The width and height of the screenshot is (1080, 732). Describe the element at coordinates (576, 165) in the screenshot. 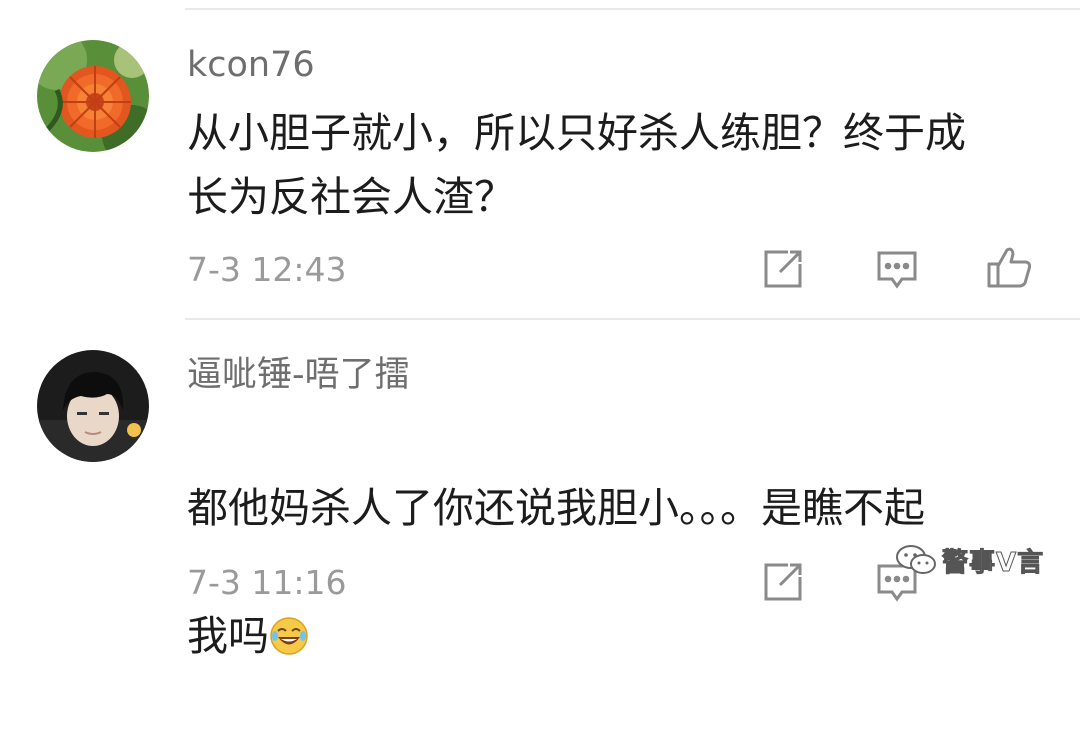

I see `comment-text: 从小胆子就小，所以只好杀人练胆？终于成 长为反社会人渣？` at that location.